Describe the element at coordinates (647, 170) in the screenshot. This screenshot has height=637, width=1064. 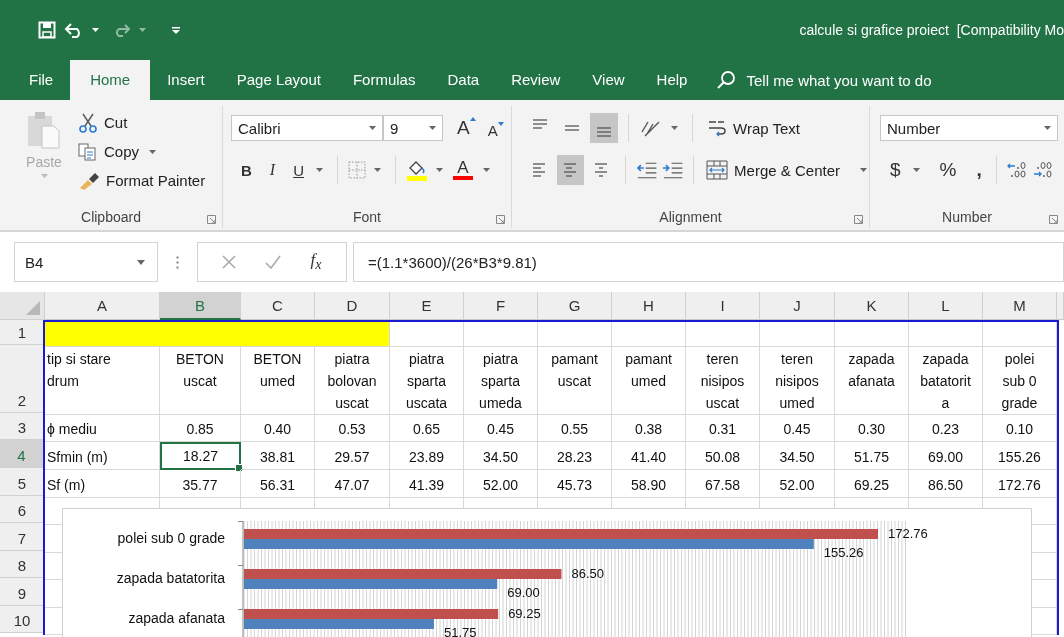
I see `decrease-indent-icon` at that location.